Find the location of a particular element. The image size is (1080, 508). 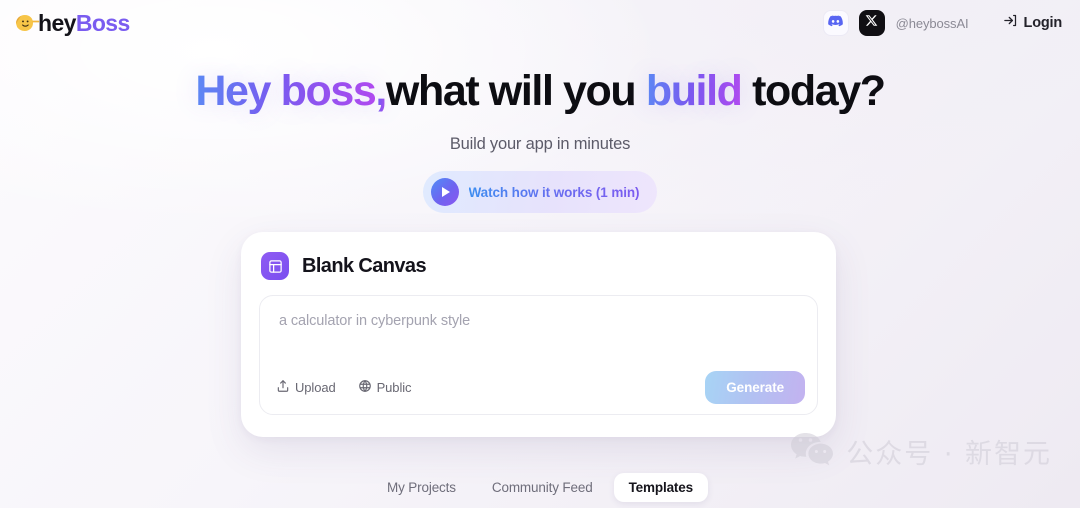

page-title: Hey boss,what will you build today? is located at coordinates (540, 91).